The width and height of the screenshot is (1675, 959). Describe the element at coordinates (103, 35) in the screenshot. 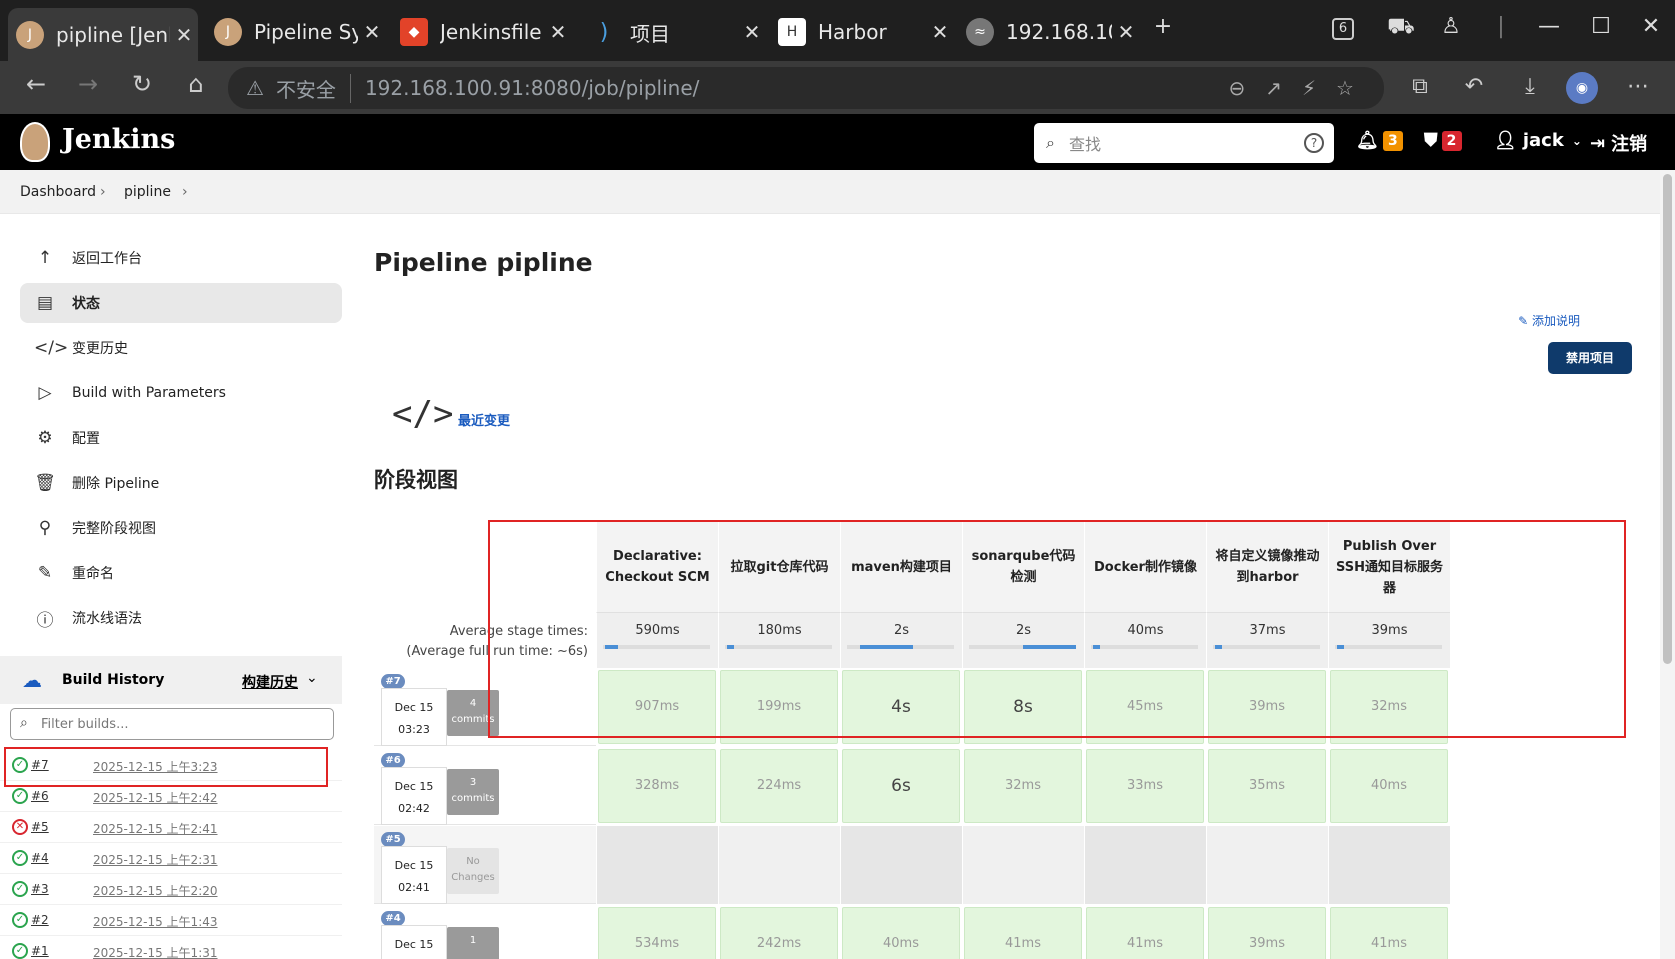

I see `tab-jenkins: J pipline [Jenkins] ✕` at that location.